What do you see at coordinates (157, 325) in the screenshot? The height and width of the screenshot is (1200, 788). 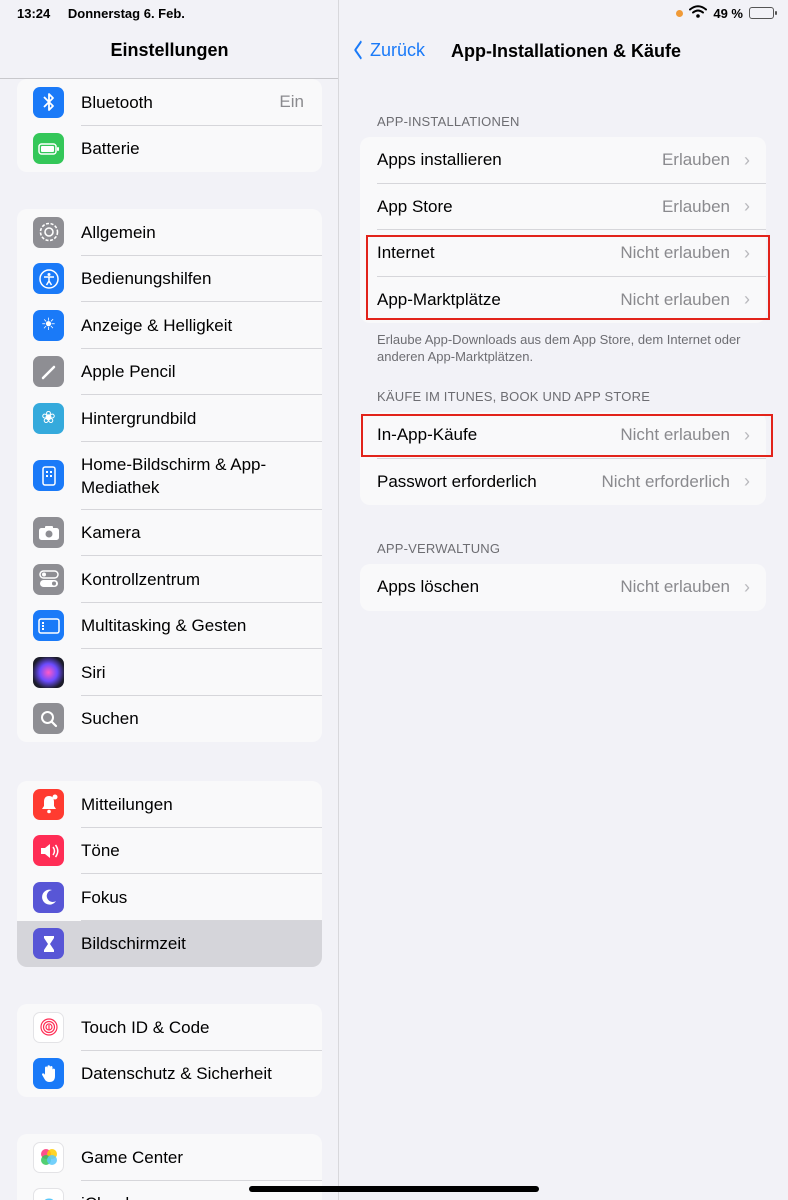 I see `sidebar-item-label: Anzeige & Helligkeit` at bounding box center [157, 325].